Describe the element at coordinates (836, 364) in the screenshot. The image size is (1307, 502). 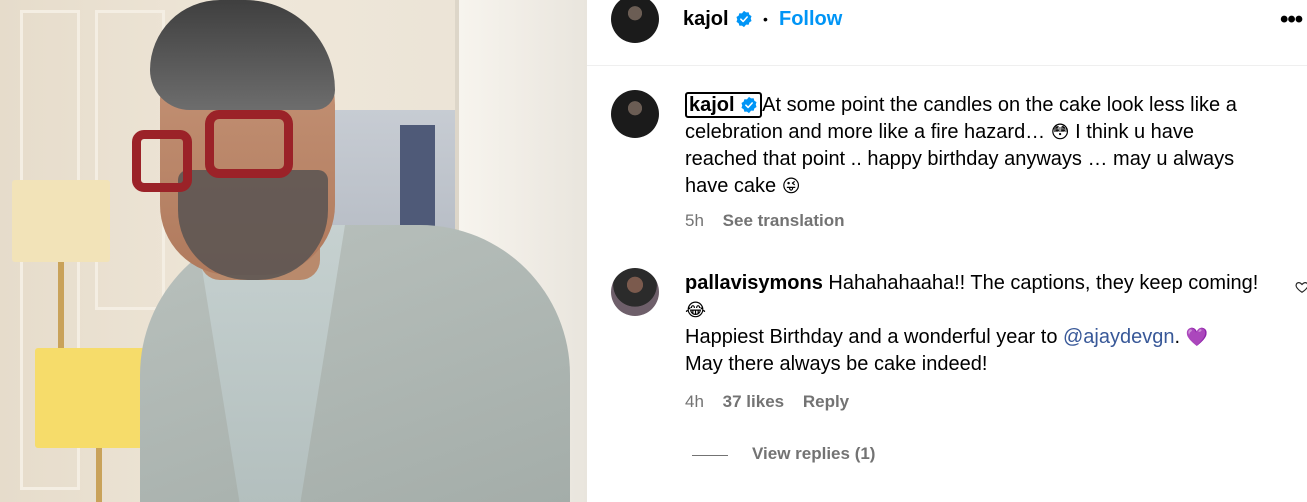
I see `comment-line-4: May there always be cake indeed!` at that location.